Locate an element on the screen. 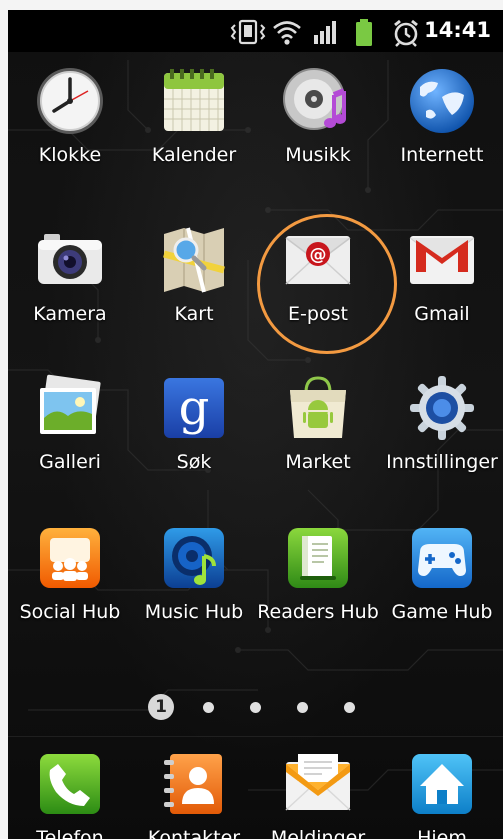  app-label: Social Hub is located at coordinates (70, 612).